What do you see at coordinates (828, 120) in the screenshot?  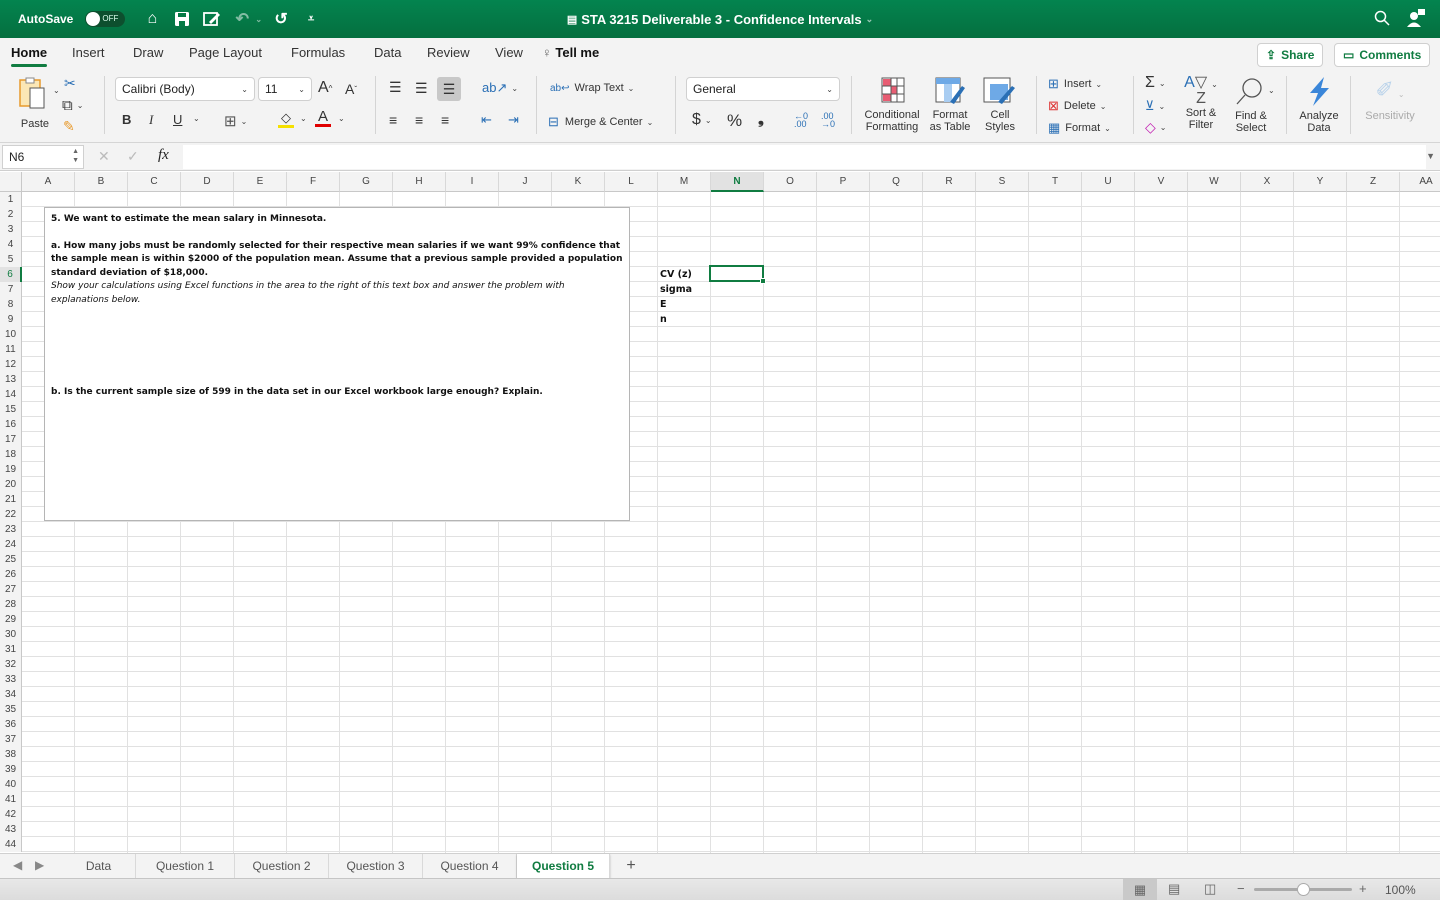 I see `decrease-decimal-icon: .00 →0` at bounding box center [828, 120].